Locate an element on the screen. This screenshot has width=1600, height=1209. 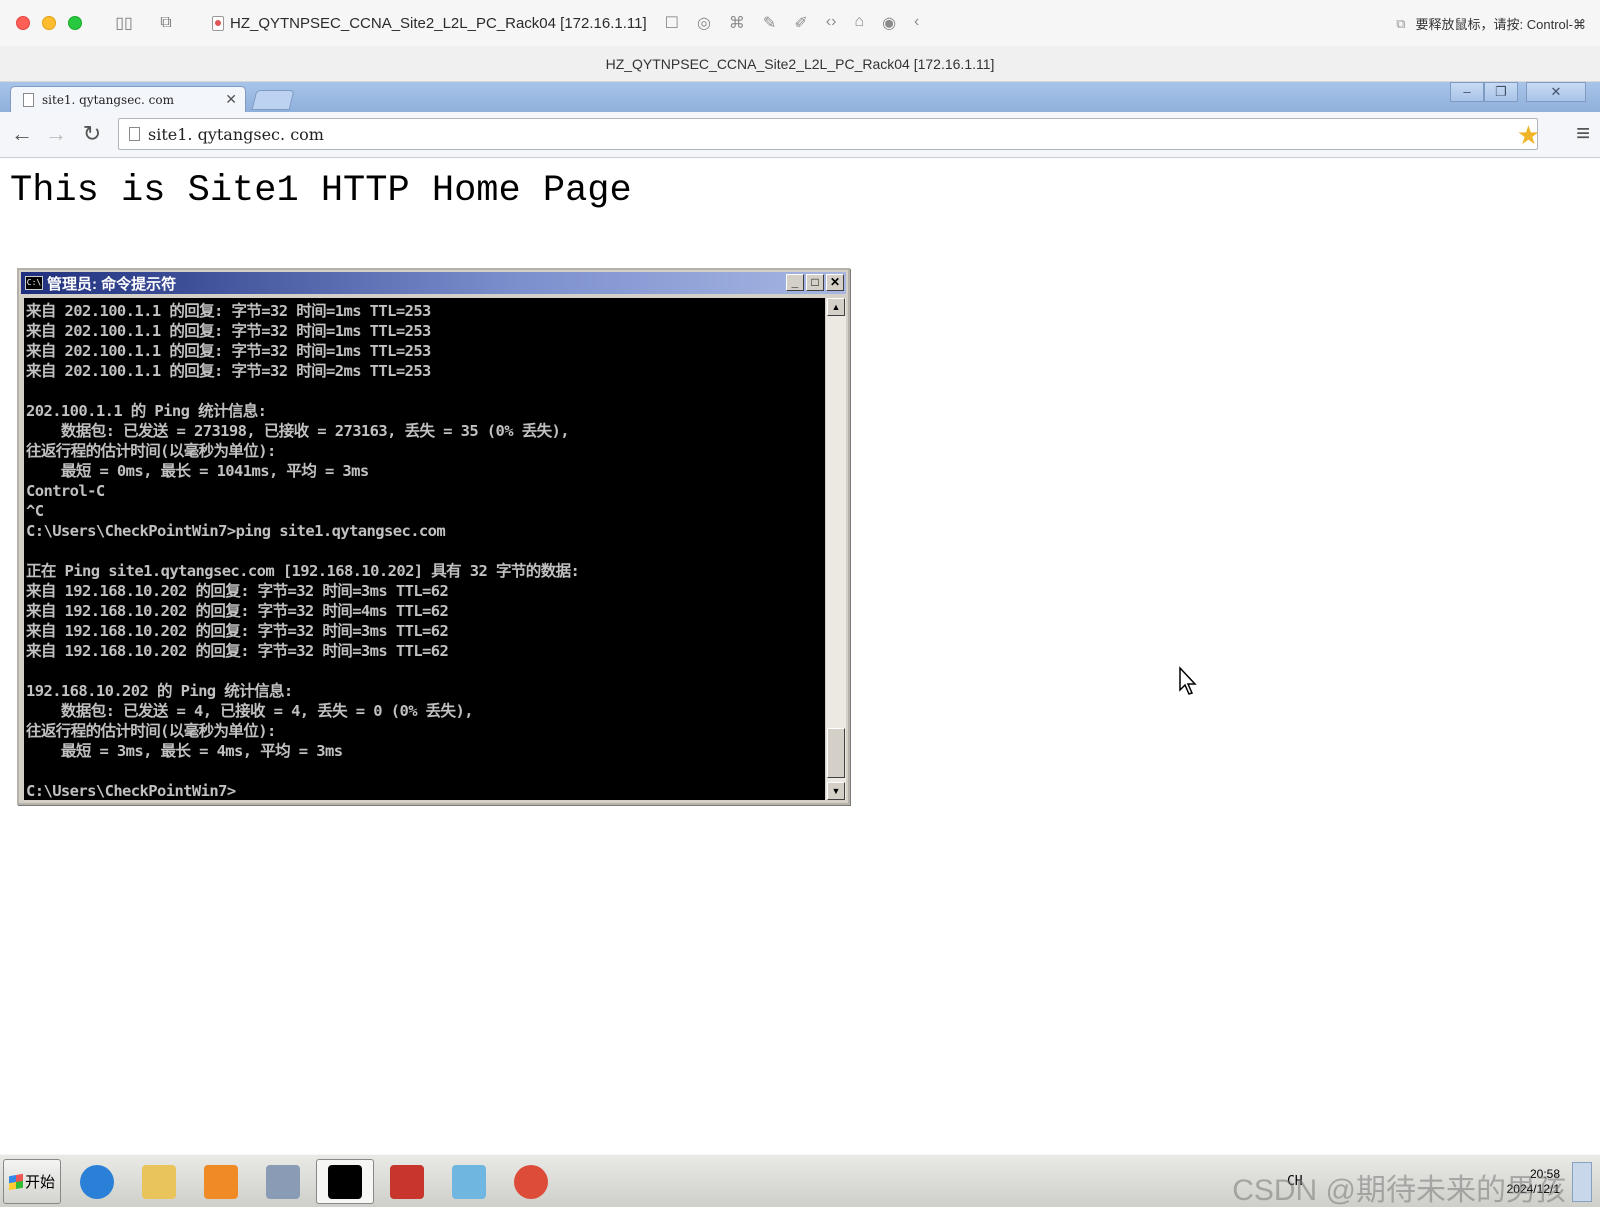
cmd-output-line: 最短 = 3ms, 最长 = 4ms, 平均 = 3ms is located at coordinates (184, 751).